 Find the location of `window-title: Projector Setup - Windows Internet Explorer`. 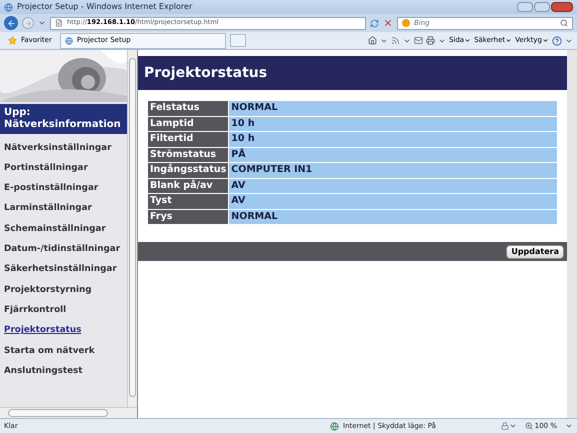

window-title: Projector Setup - Windows Internet Explorer is located at coordinates (104, 7).